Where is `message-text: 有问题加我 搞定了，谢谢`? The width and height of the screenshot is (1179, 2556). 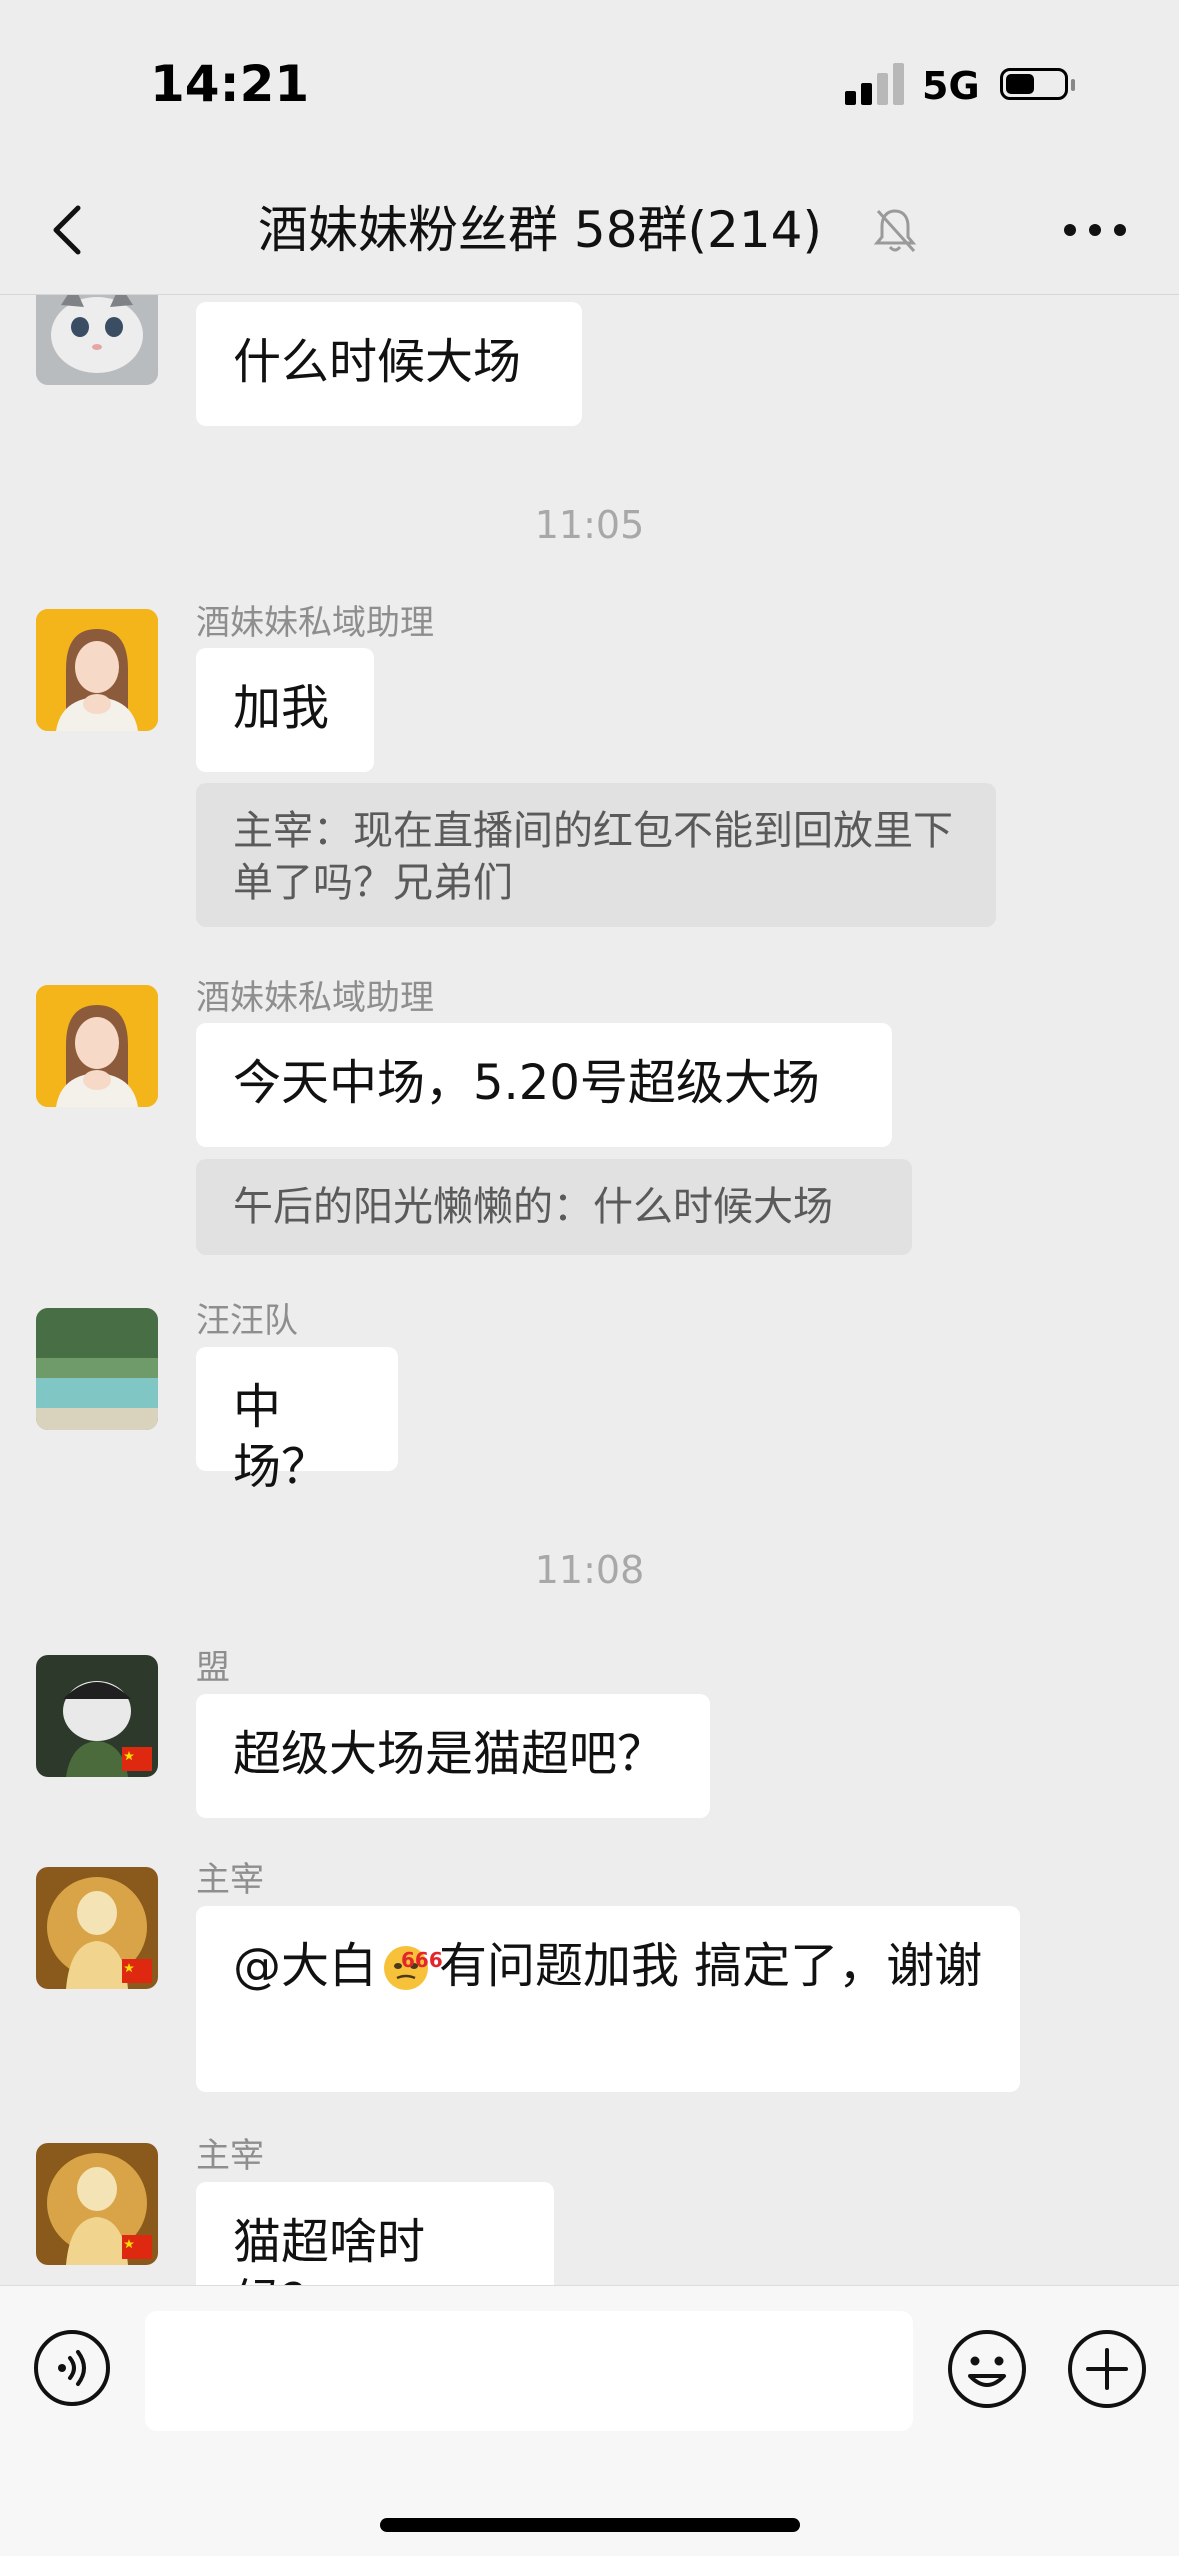
message-text: 有问题加我 搞定了，谢谢 is located at coordinates (711, 1966).